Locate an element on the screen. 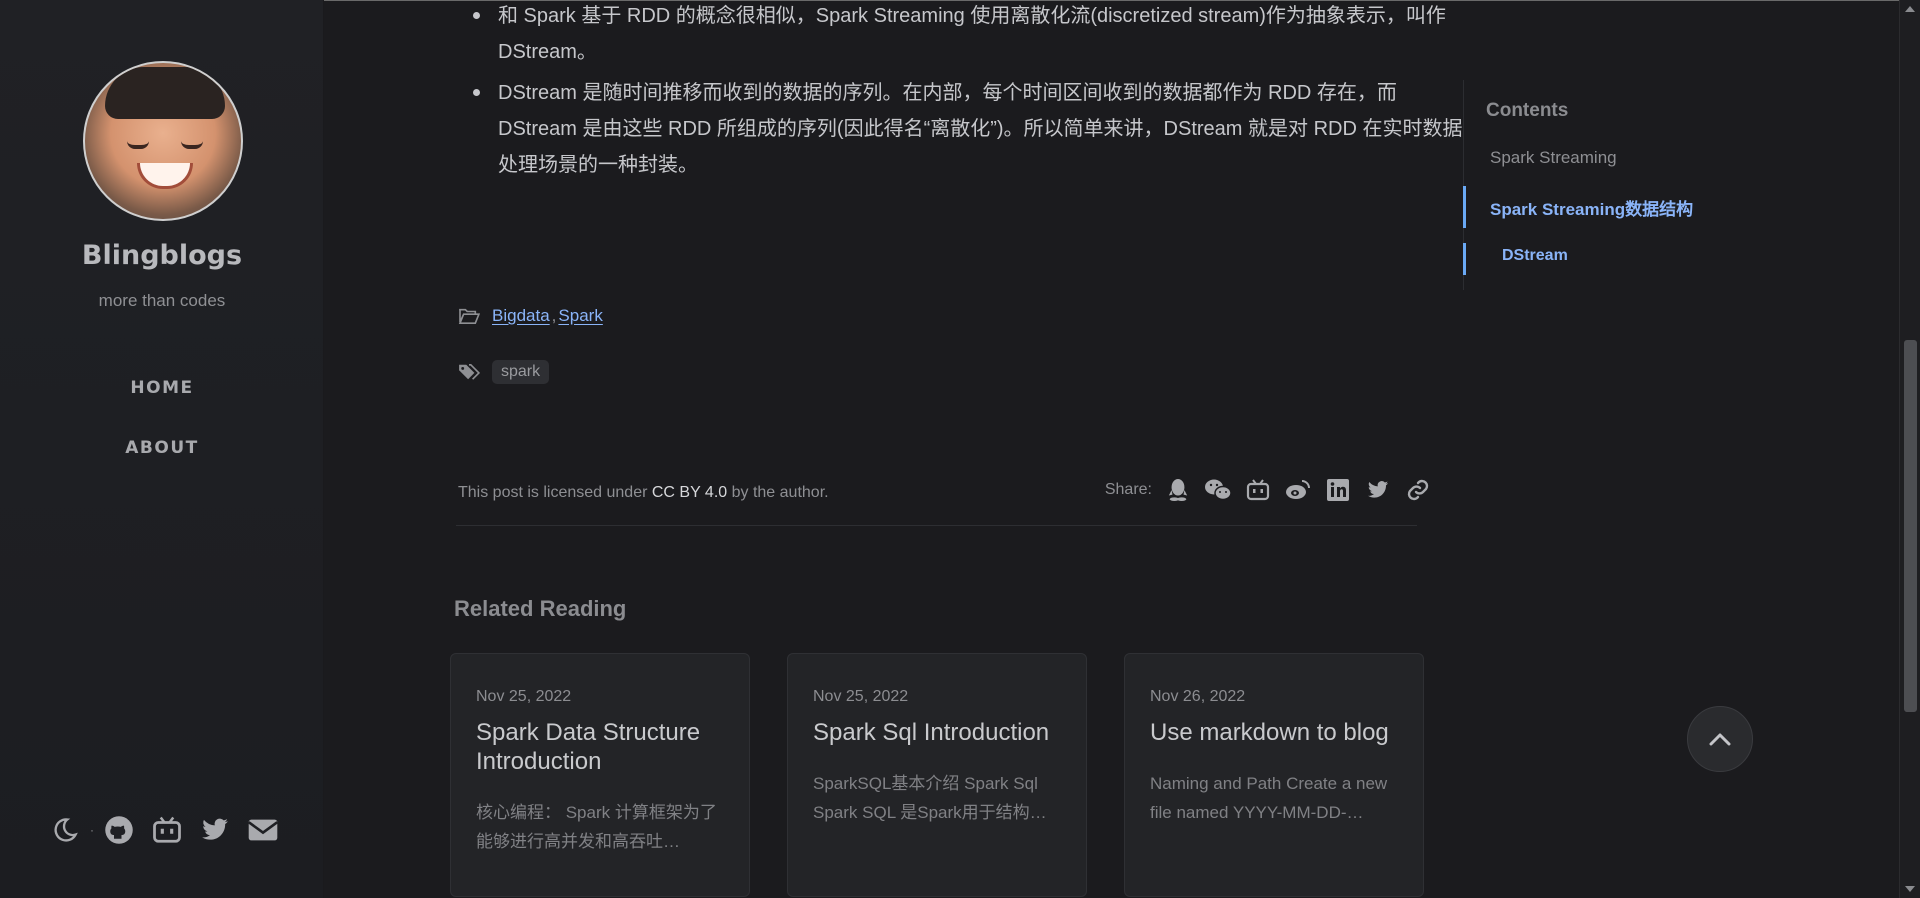  category-link-spark: Spark is located at coordinates (580, 316).